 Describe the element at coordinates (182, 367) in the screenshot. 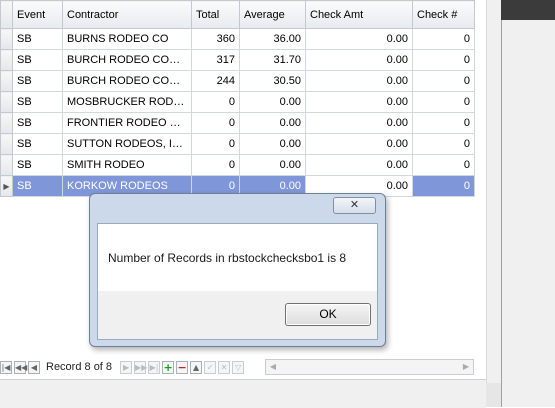

I see `delete-icon: −` at that location.